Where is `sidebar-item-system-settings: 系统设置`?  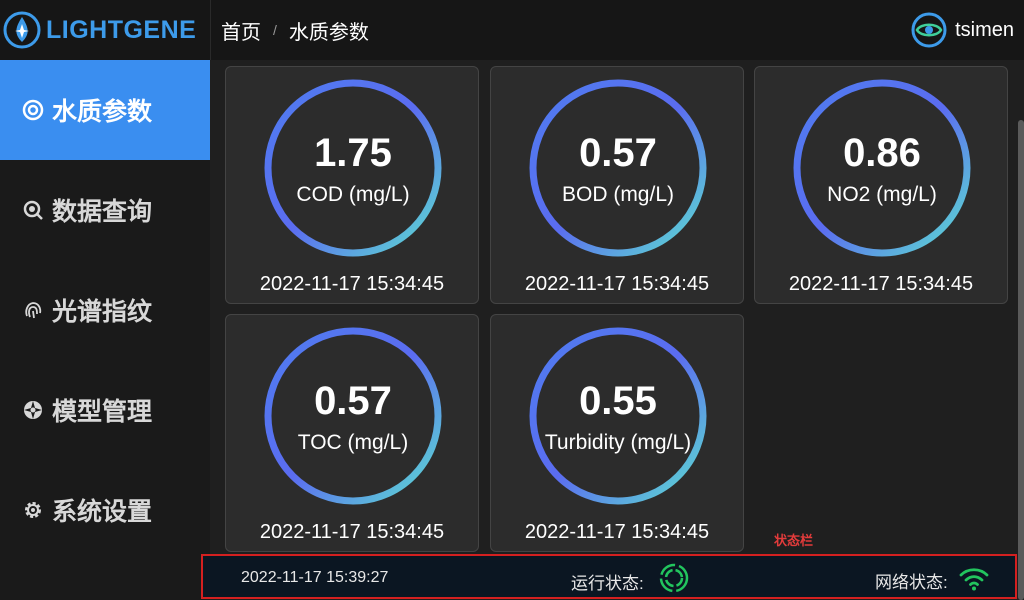
sidebar-item-system-settings: 系统设置 is located at coordinates (105, 510).